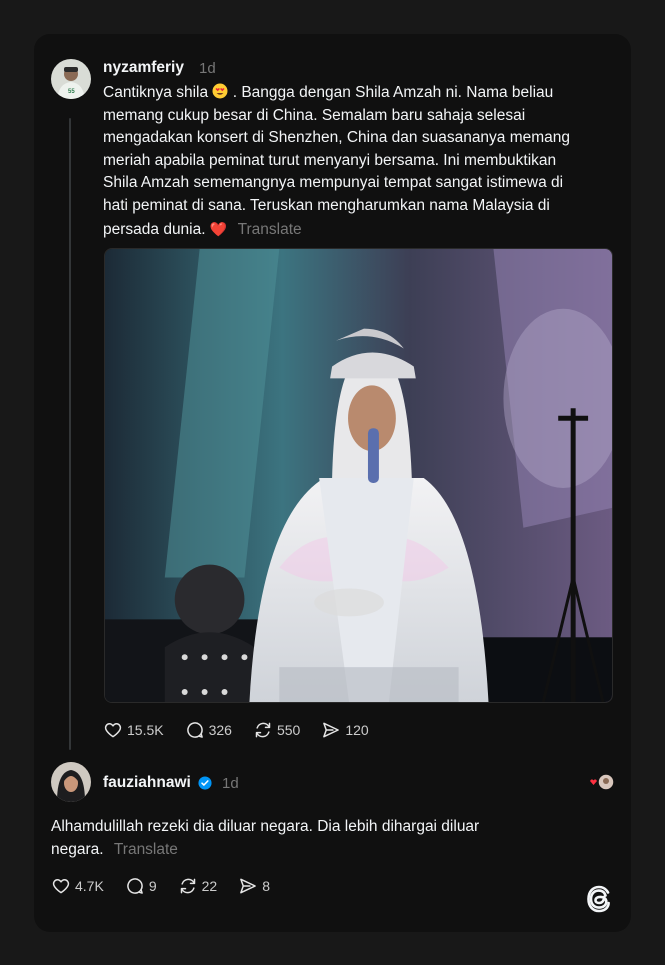  Describe the element at coordinates (205, 783) in the screenshot. I see `verified-badge-icon` at that location.